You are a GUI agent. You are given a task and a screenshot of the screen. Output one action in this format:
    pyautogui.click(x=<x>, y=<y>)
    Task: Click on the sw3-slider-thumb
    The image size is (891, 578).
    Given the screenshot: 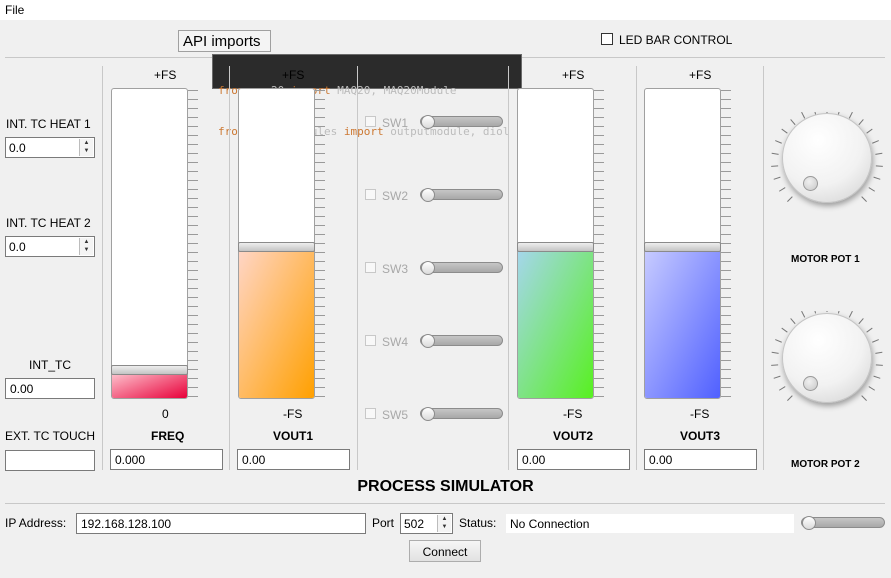 What is the action you would take?
    pyautogui.click(x=428, y=268)
    